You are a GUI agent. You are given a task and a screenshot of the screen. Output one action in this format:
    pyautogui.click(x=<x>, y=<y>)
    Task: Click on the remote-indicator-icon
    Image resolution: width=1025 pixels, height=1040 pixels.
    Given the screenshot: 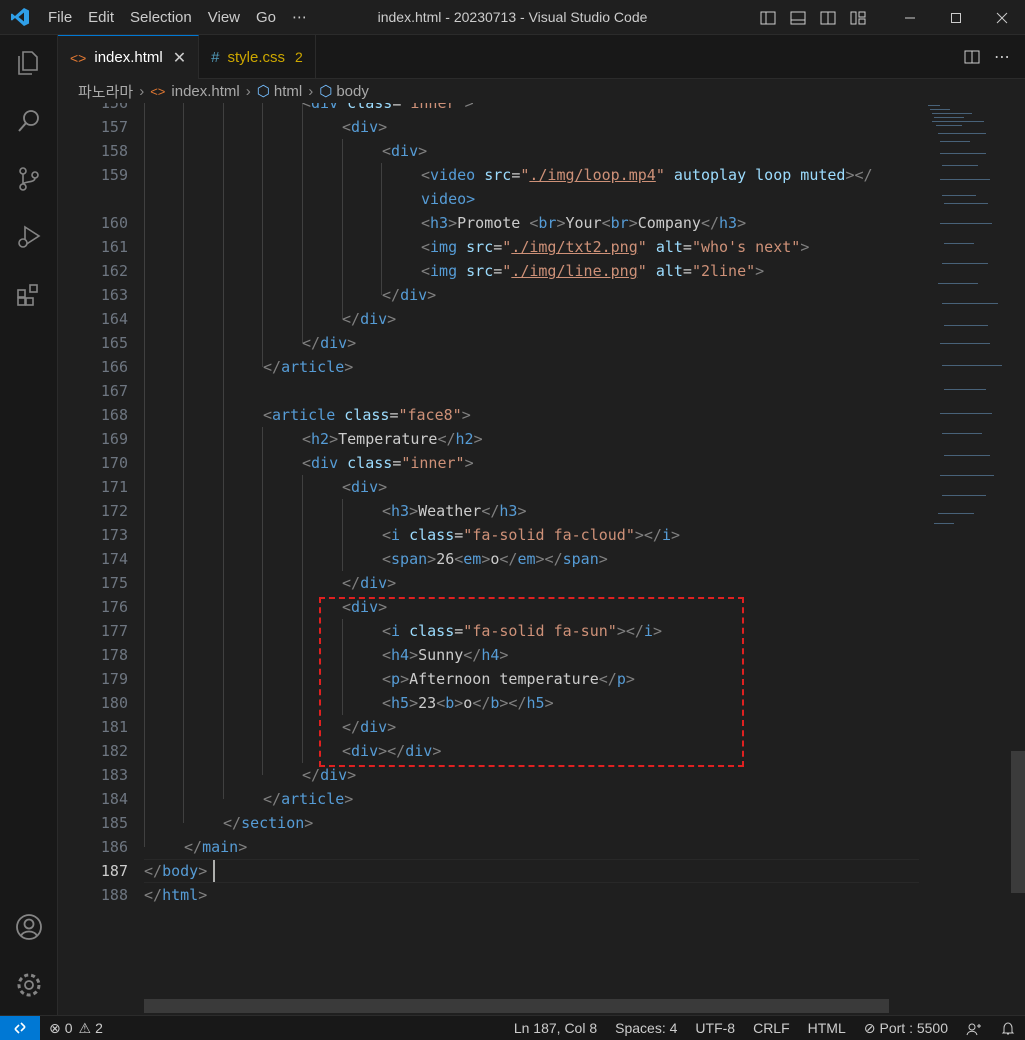 What is the action you would take?
    pyautogui.click(x=20, y=1027)
    